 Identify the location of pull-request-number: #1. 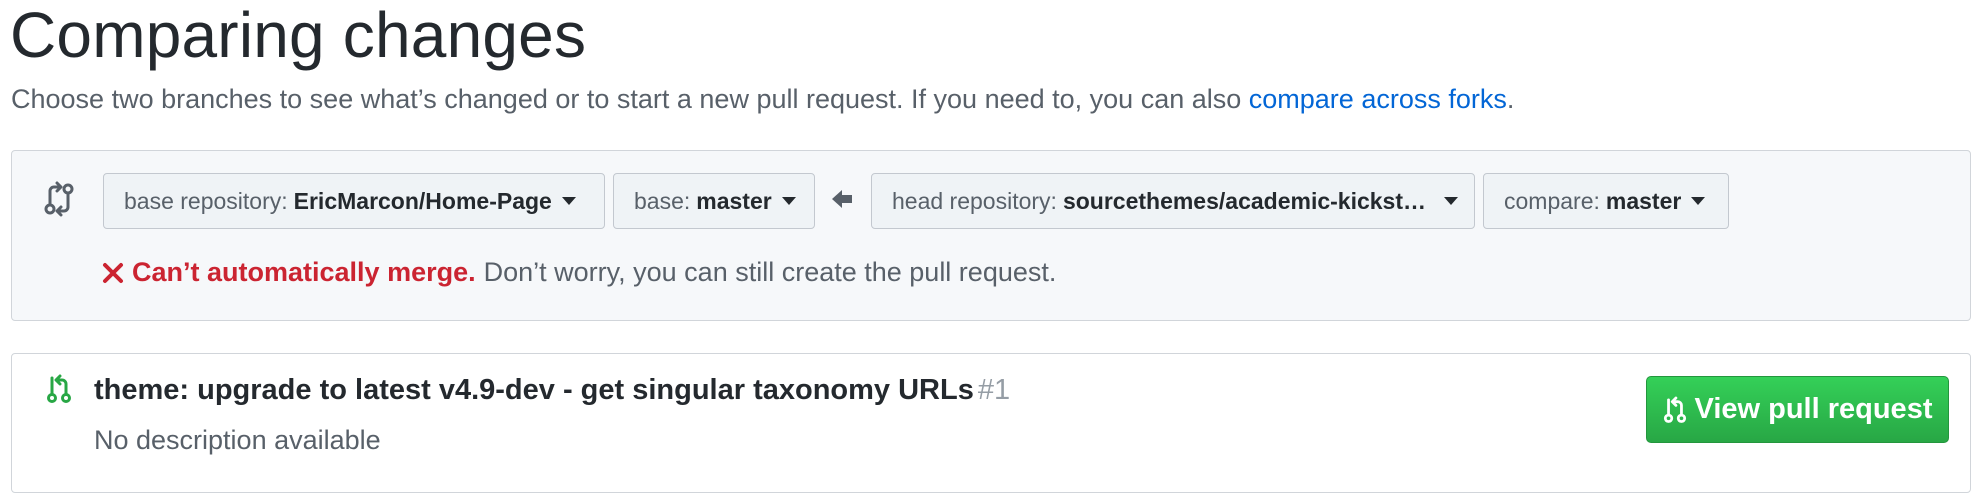
(994, 390).